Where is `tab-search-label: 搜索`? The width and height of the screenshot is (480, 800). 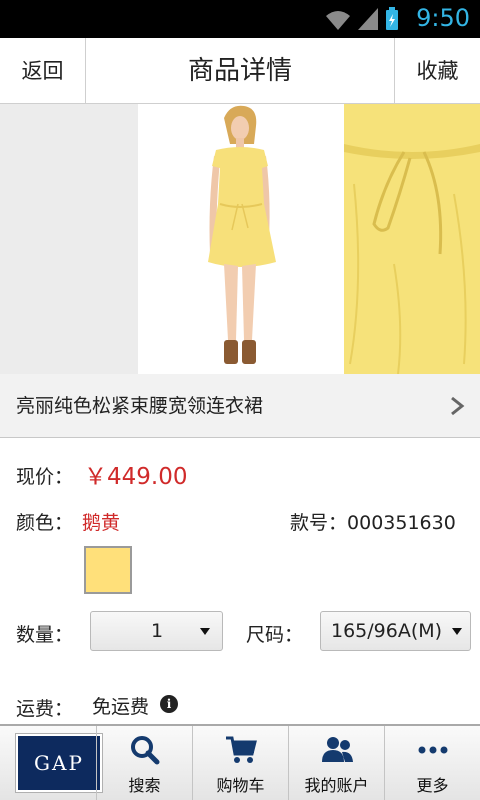
tab-search-label: 搜索 is located at coordinates (144, 785).